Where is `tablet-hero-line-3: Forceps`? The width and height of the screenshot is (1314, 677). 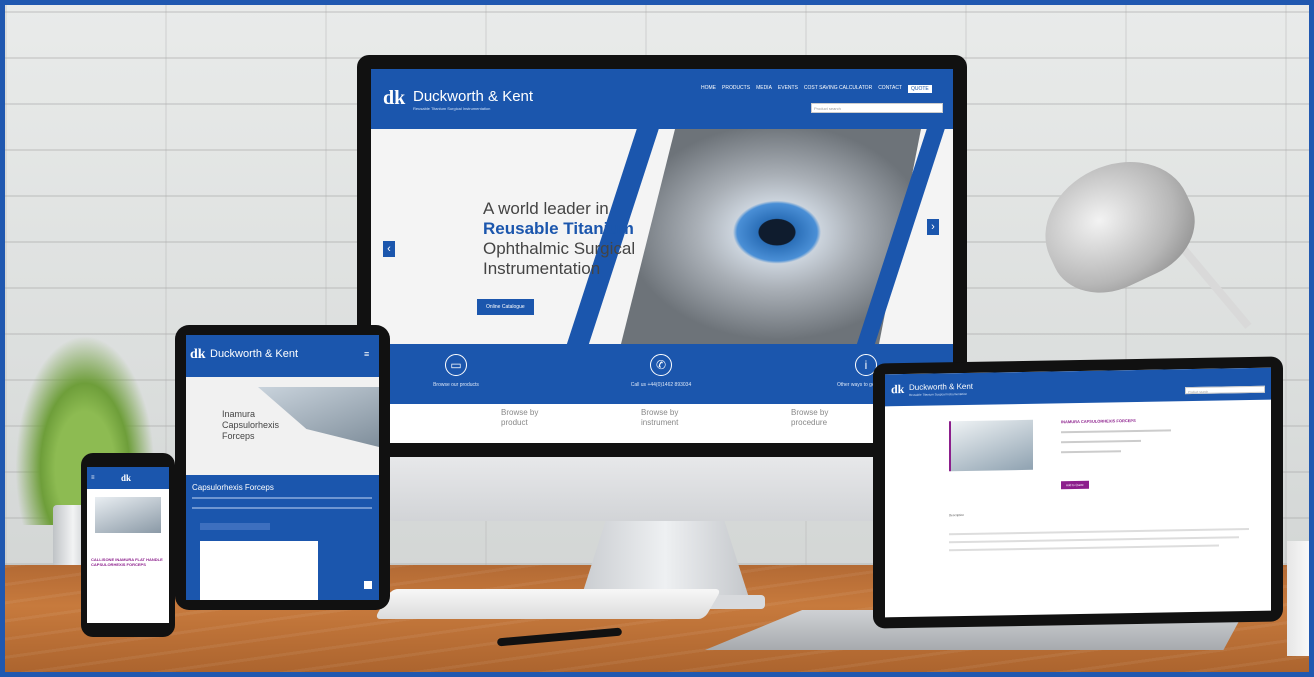 tablet-hero-line-3: Forceps is located at coordinates (238, 436).